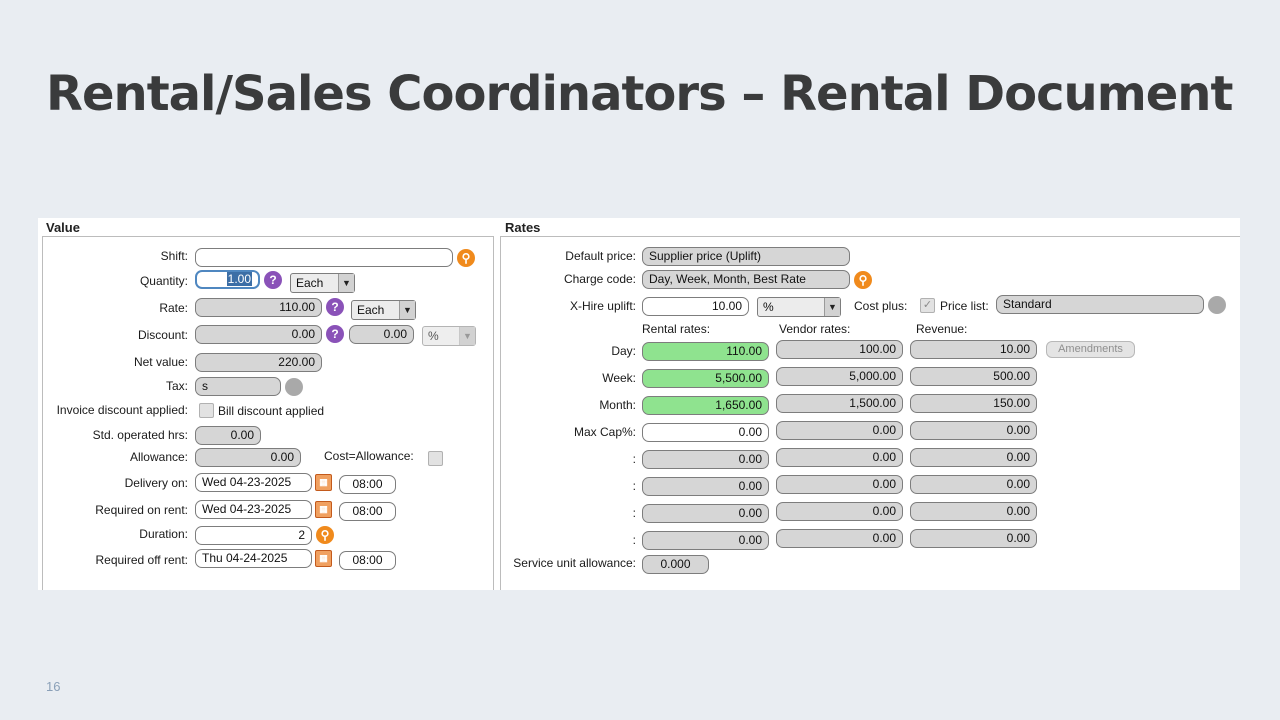  What do you see at coordinates (367, 560) in the screenshot?
I see `required-off-rent-time-input: 08:00` at bounding box center [367, 560].